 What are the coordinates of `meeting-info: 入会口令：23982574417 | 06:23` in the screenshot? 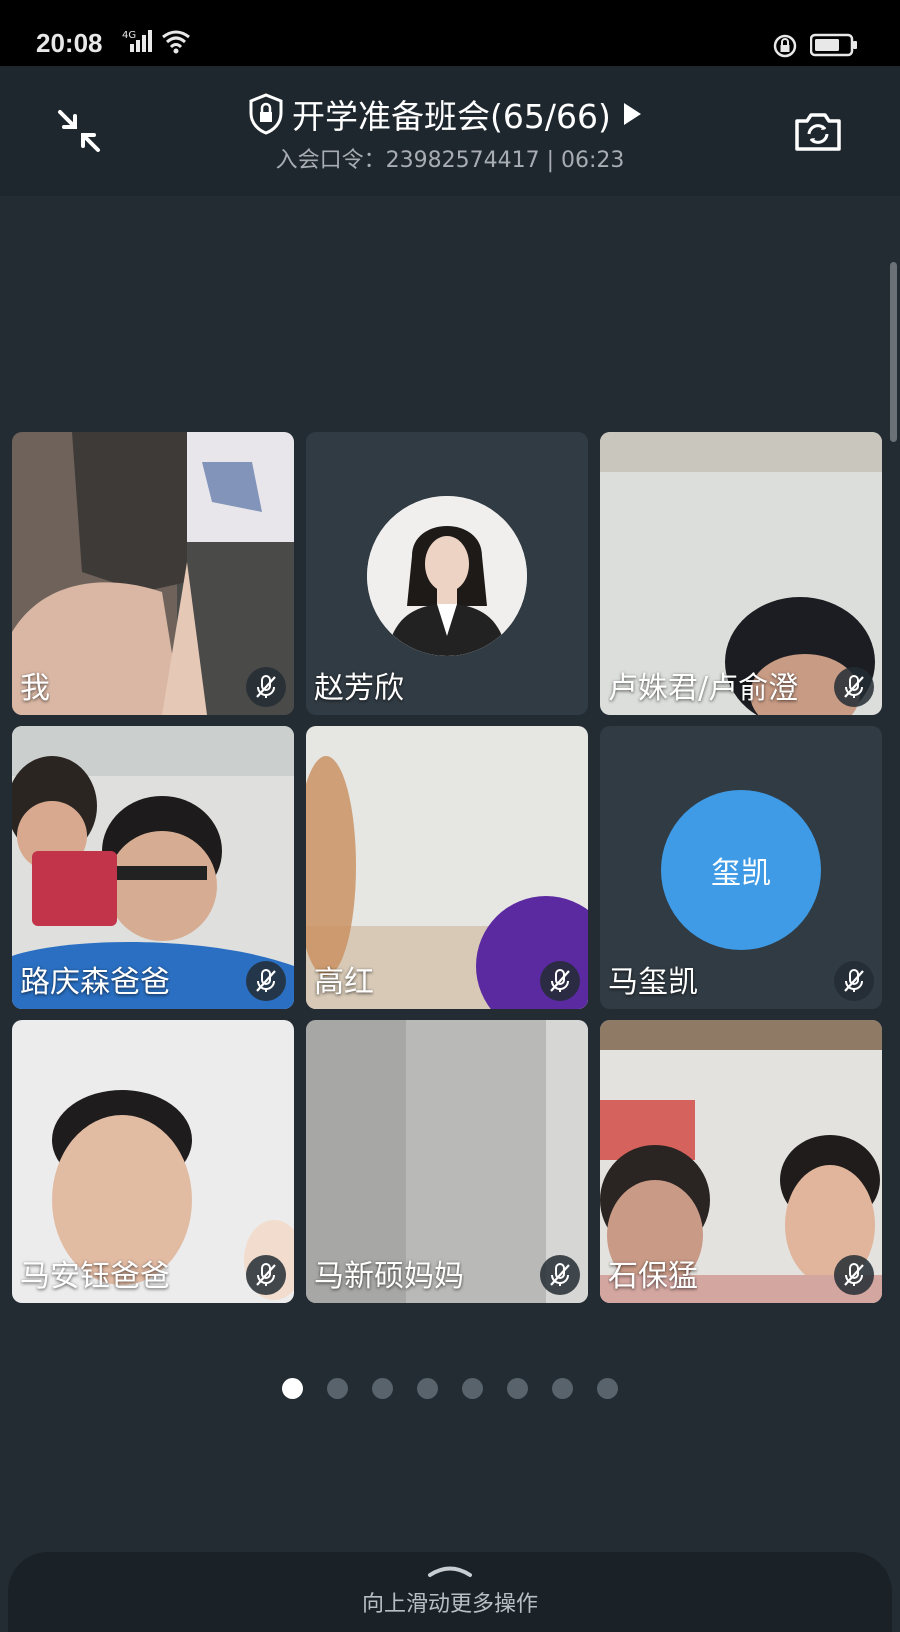 It's located at (450, 160).